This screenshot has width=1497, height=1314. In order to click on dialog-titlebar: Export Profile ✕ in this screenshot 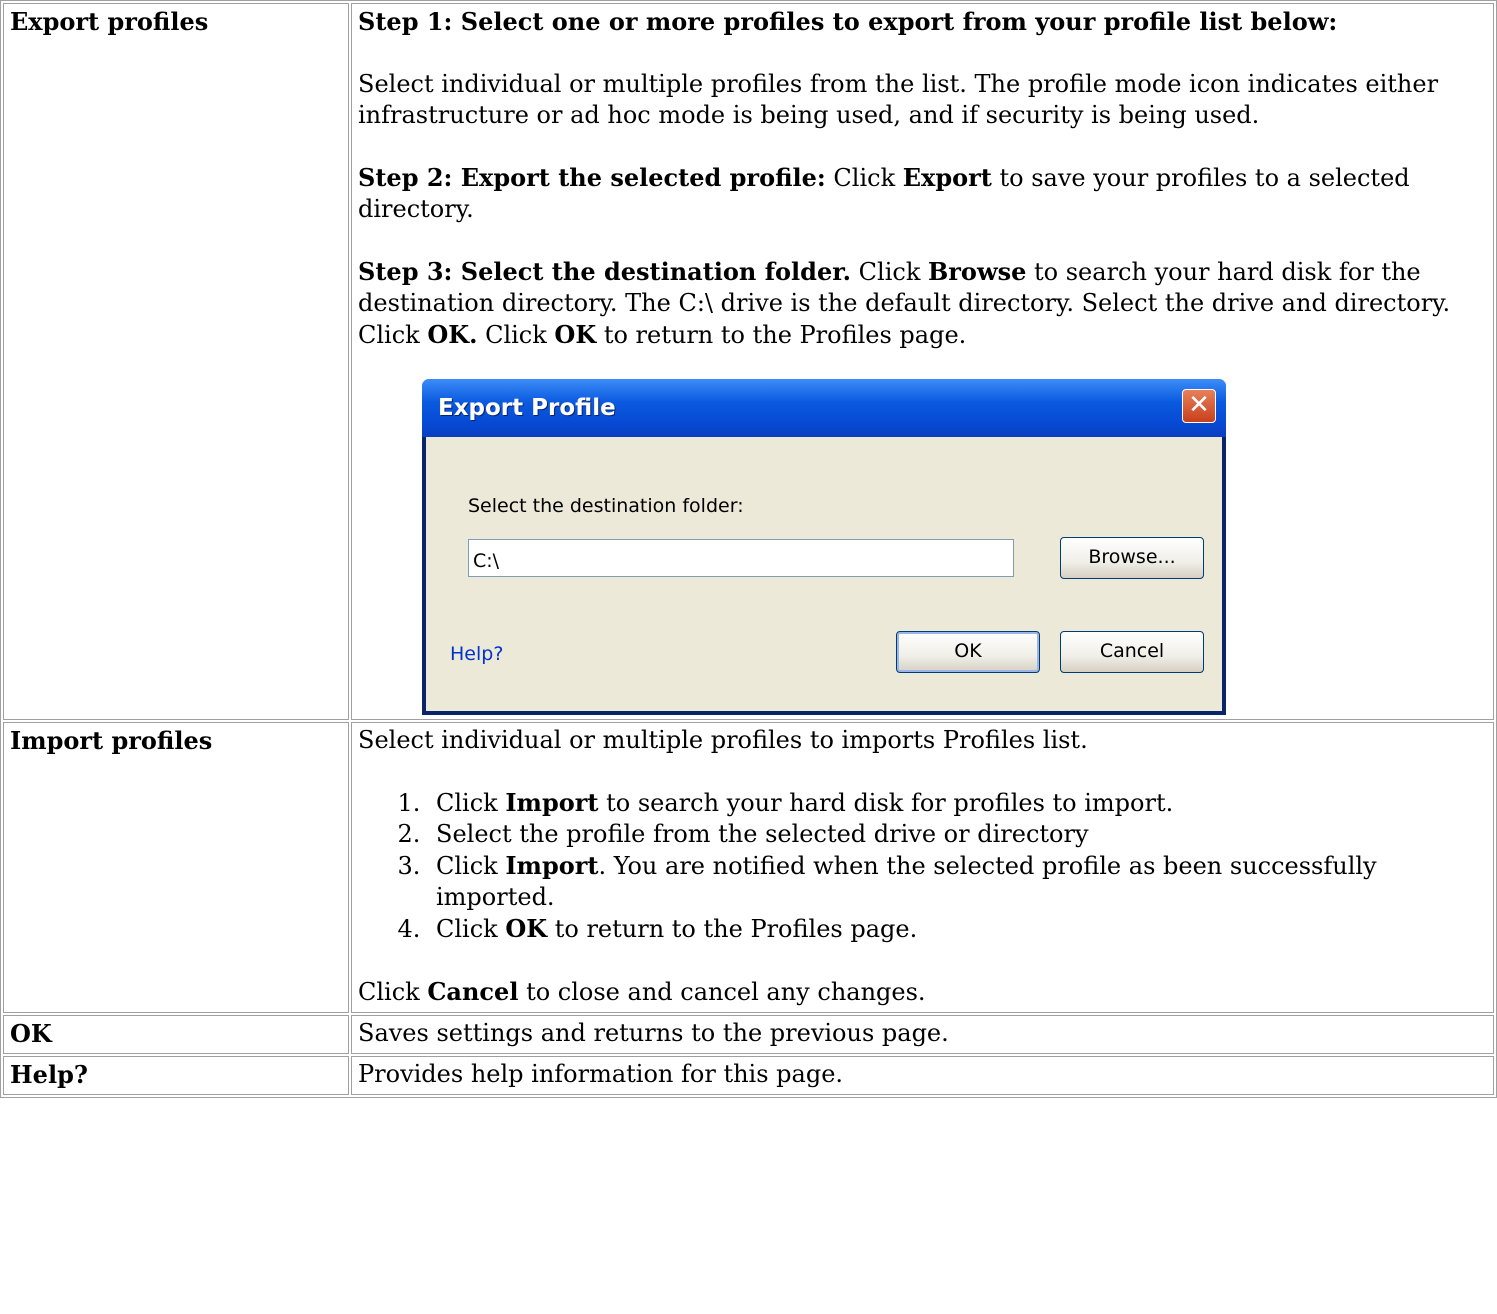, I will do `click(824, 408)`.